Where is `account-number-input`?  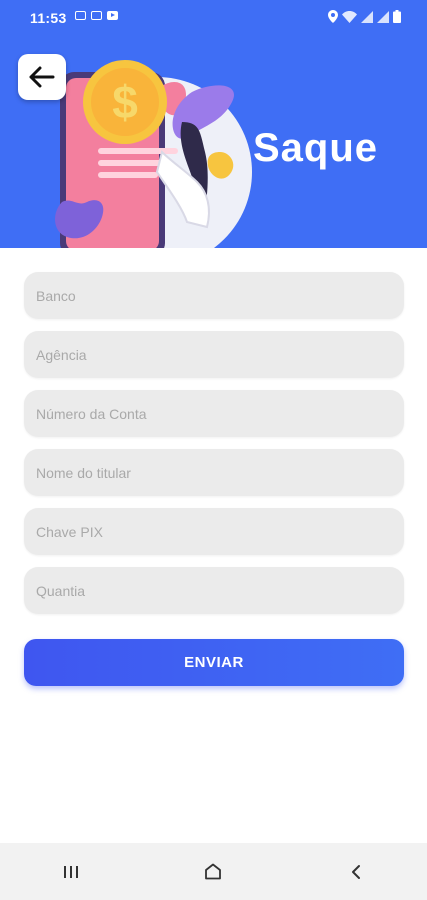 account-number-input is located at coordinates (214, 413).